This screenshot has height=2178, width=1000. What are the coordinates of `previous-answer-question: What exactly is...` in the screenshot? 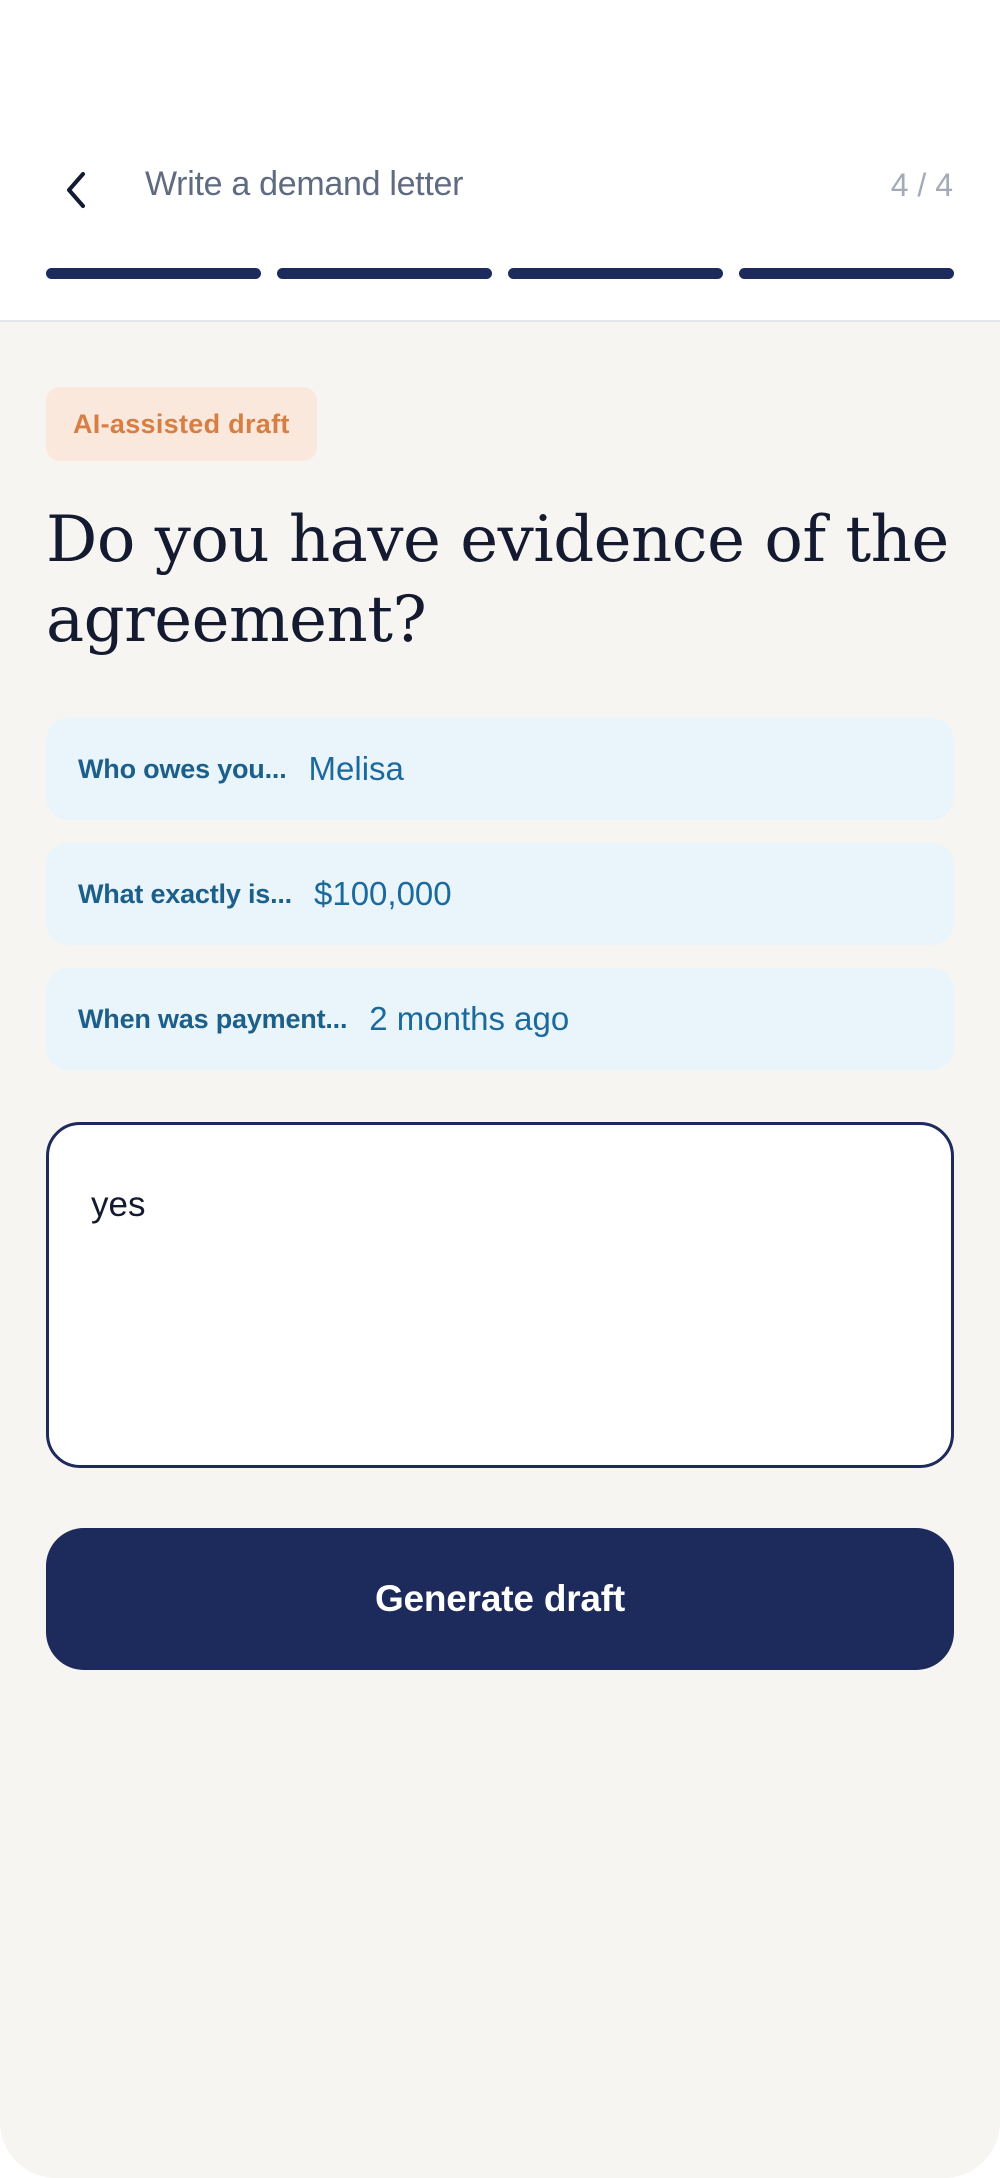 It's located at (185, 893).